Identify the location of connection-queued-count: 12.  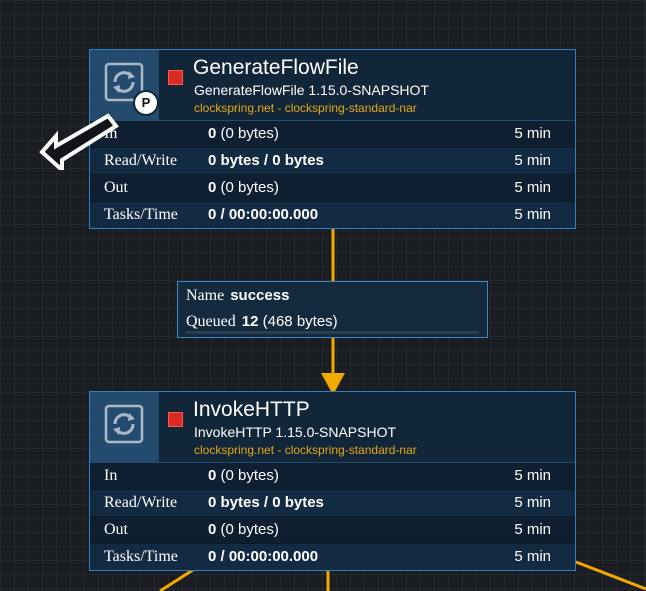
(250, 321).